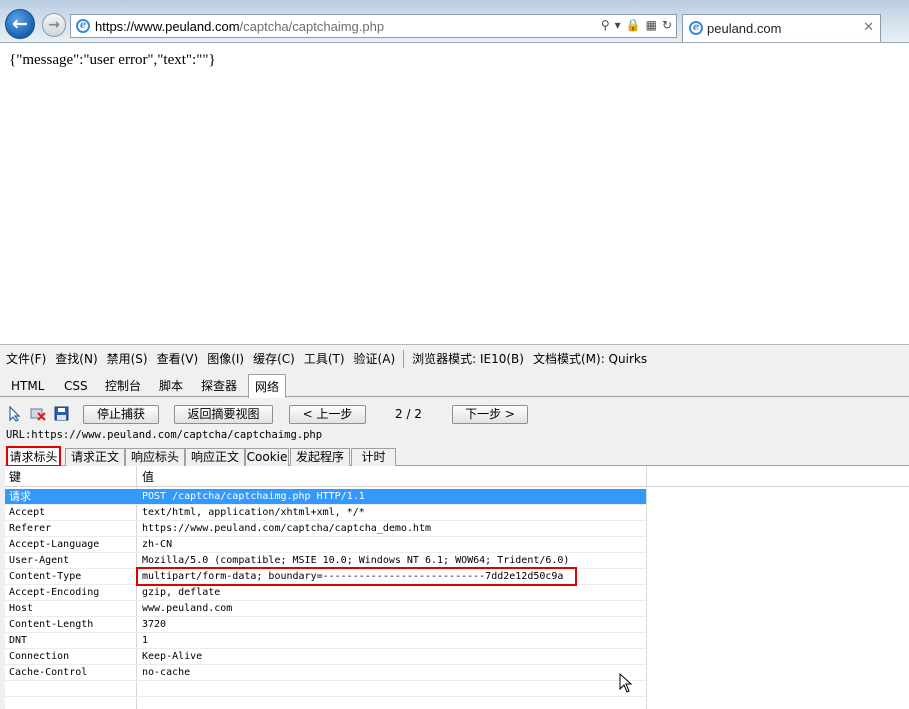 The image size is (909, 709). What do you see at coordinates (54, 25) in the screenshot?
I see `forward-arrow-icon: →` at bounding box center [54, 25].